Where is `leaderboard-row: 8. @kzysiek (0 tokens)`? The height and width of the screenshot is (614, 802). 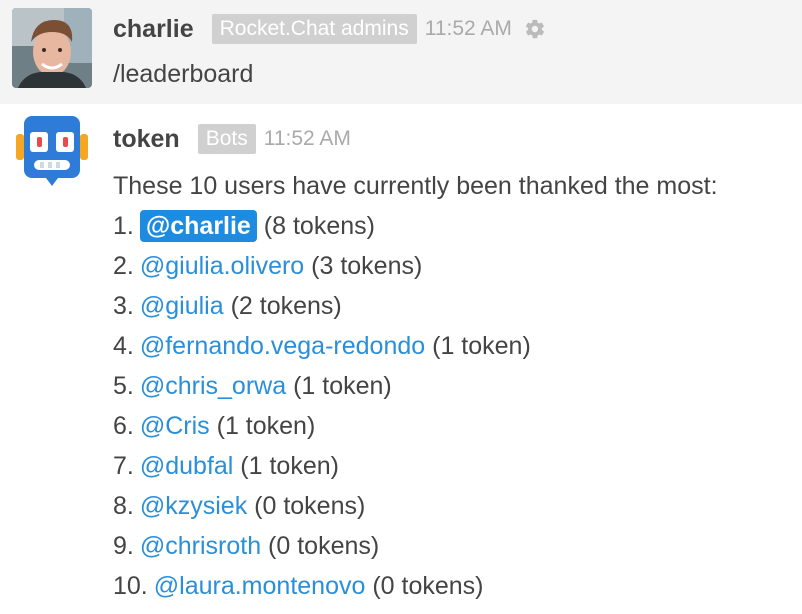 leaderboard-row: 8. @kzysiek (0 tokens) is located at coordinates (239, 506).